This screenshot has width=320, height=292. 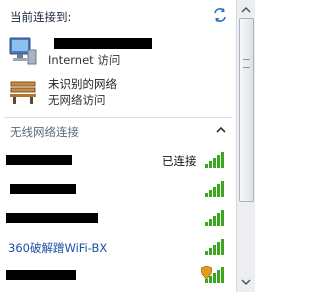 I want to click on scroll-down-icon, so click(x=246, y=282).